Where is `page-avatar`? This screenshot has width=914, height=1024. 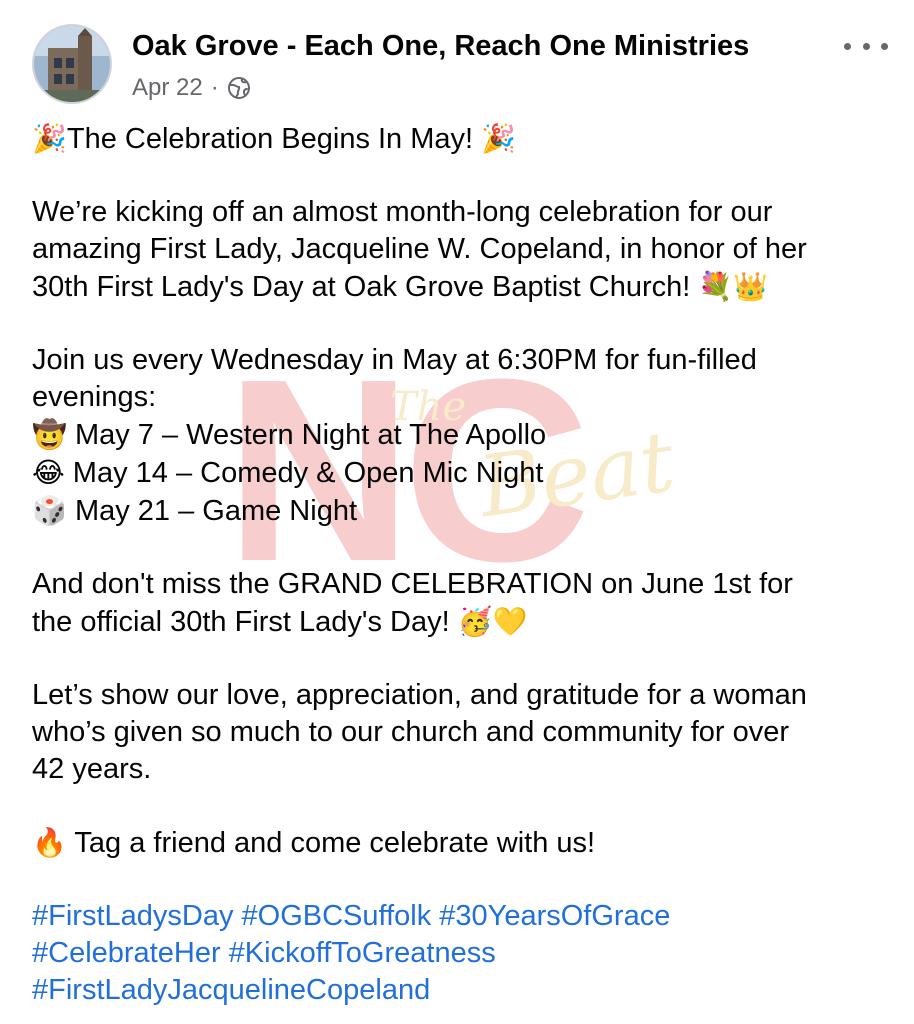
page-avatar is located at coordinates (72, 64).